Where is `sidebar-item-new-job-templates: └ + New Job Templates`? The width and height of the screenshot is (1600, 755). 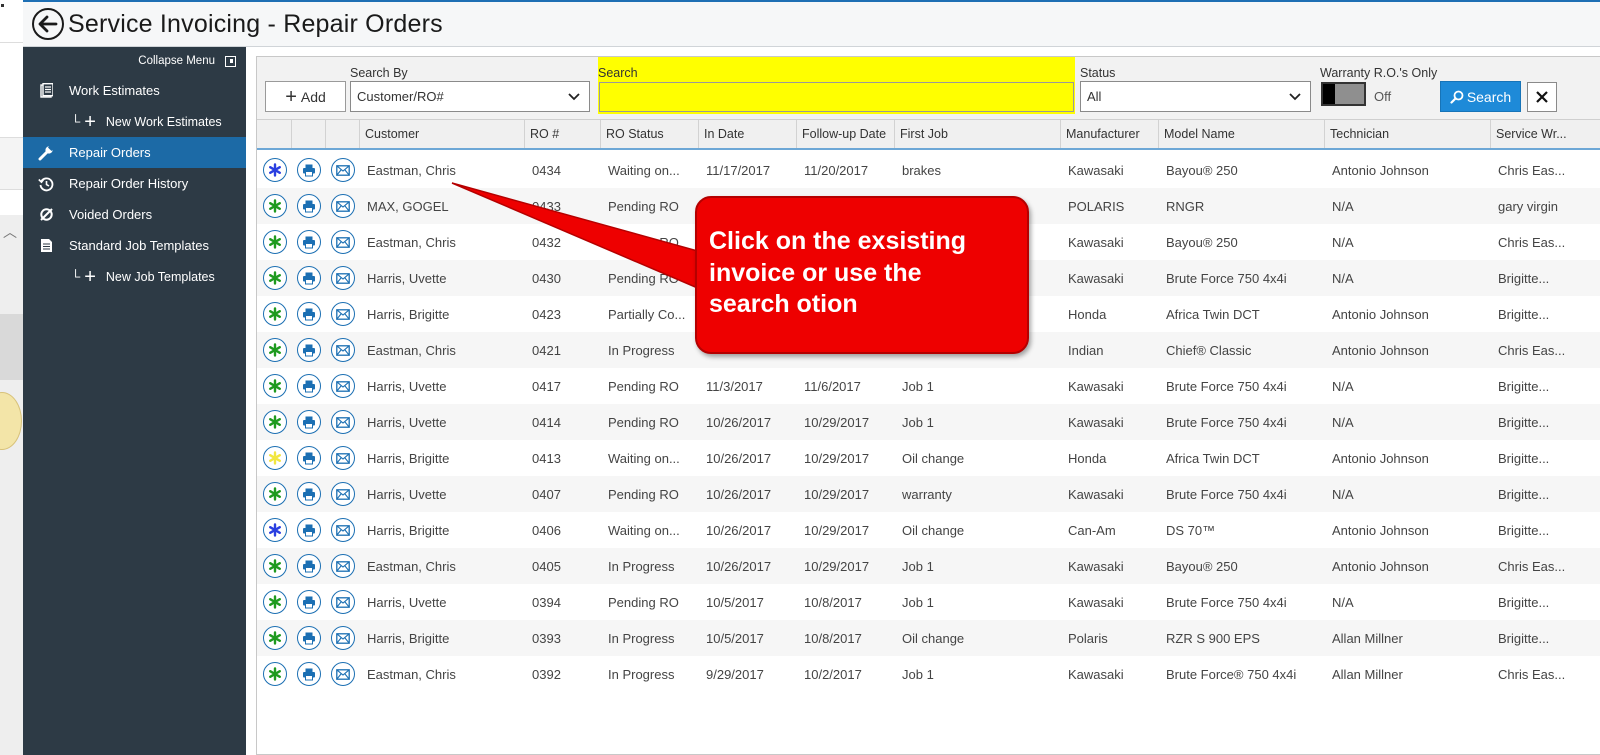
sidebar-item-new-job-templates: └ + New Job Templates is located at coordinates (134, 276).